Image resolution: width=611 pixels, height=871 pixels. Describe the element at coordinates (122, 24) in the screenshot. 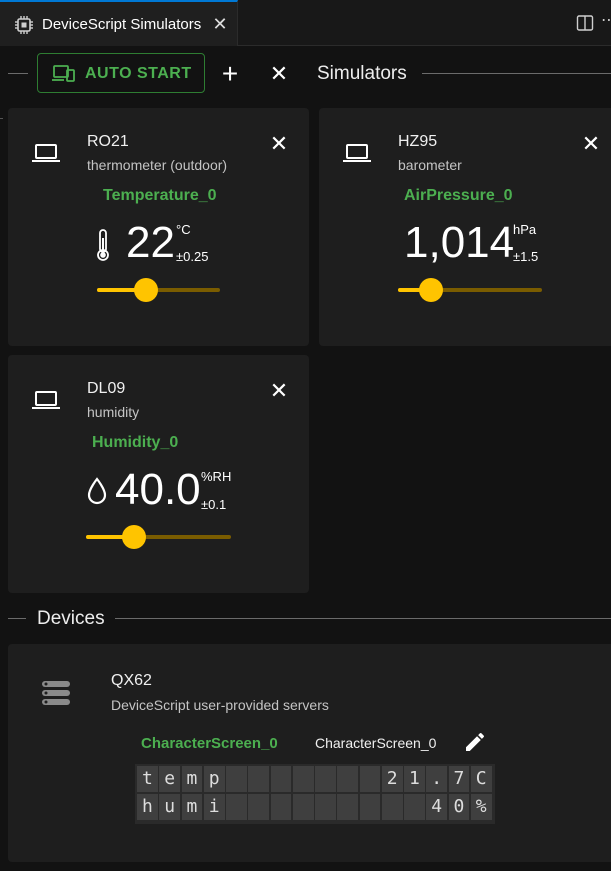

I see `tab-title: DeviceScript Simulators` at that location.